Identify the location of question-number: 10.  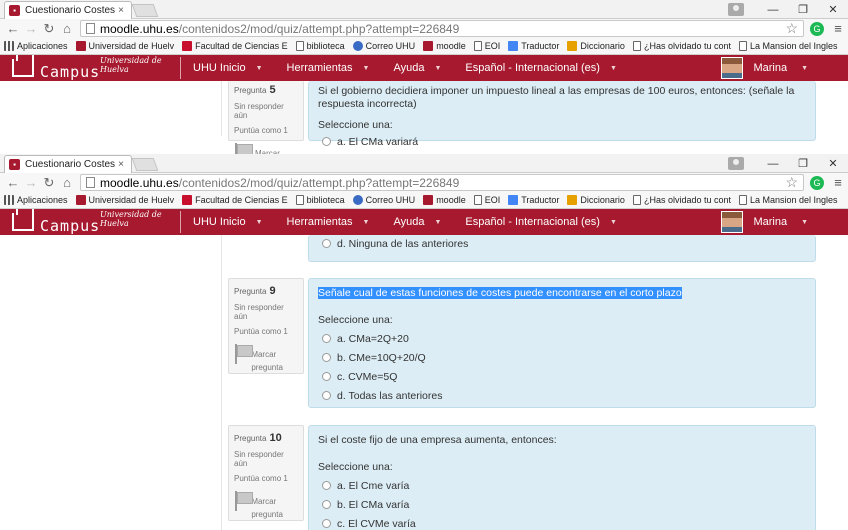
(275, 438).